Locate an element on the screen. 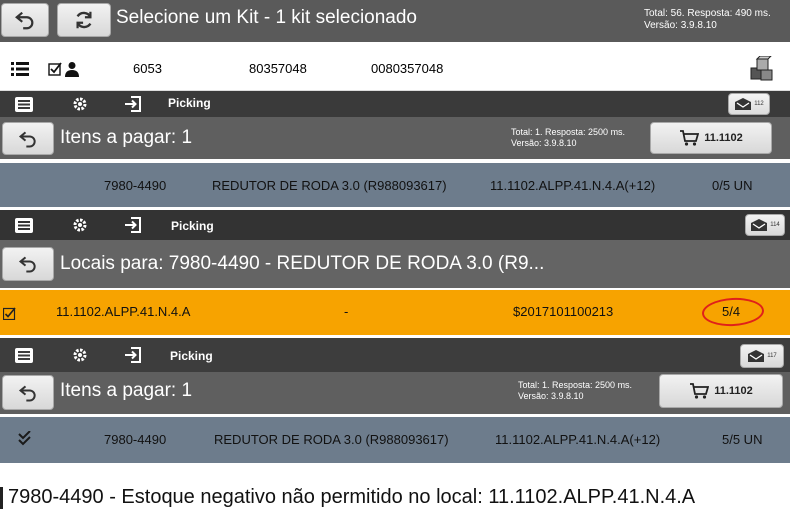 This screenshot has width=790, height=516. page-title: Selecione um Kit - 1 kit selecionado is located at coordinates (266, 17).